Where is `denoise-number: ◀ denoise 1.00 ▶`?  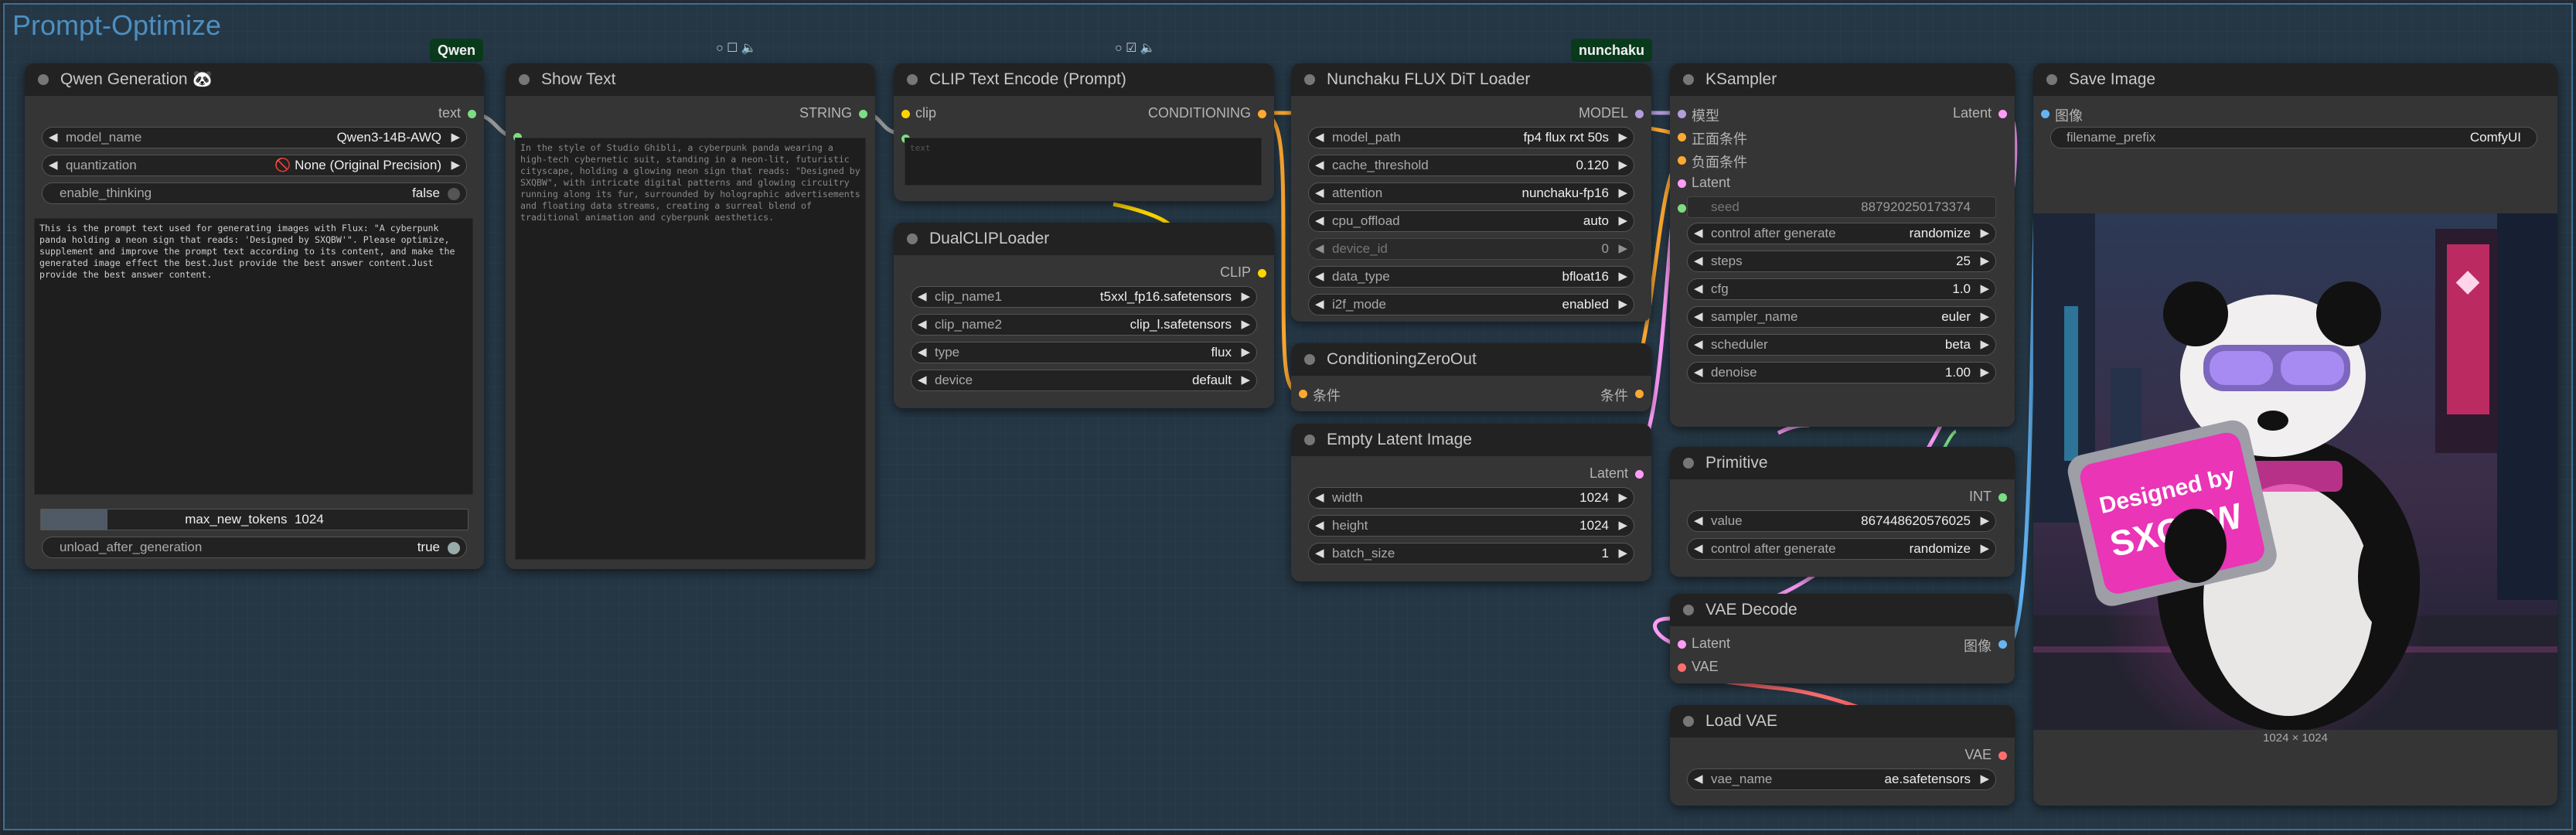 denoise-number: ◀ denoise 1.00 ▶ is located at coordinates (1842, 372).